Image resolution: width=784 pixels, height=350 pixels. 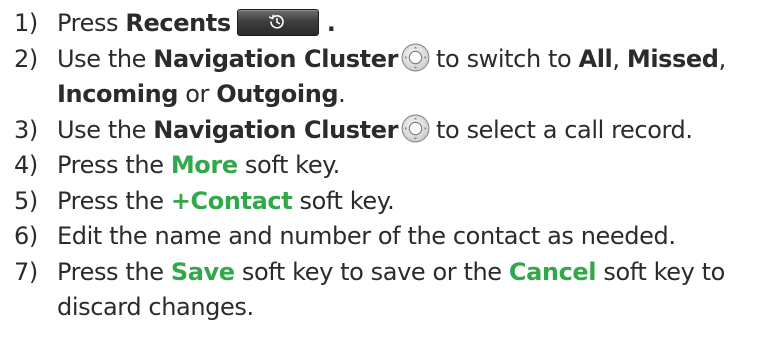 I want to click on step-text: discard changes., so click(x=418, y=308).